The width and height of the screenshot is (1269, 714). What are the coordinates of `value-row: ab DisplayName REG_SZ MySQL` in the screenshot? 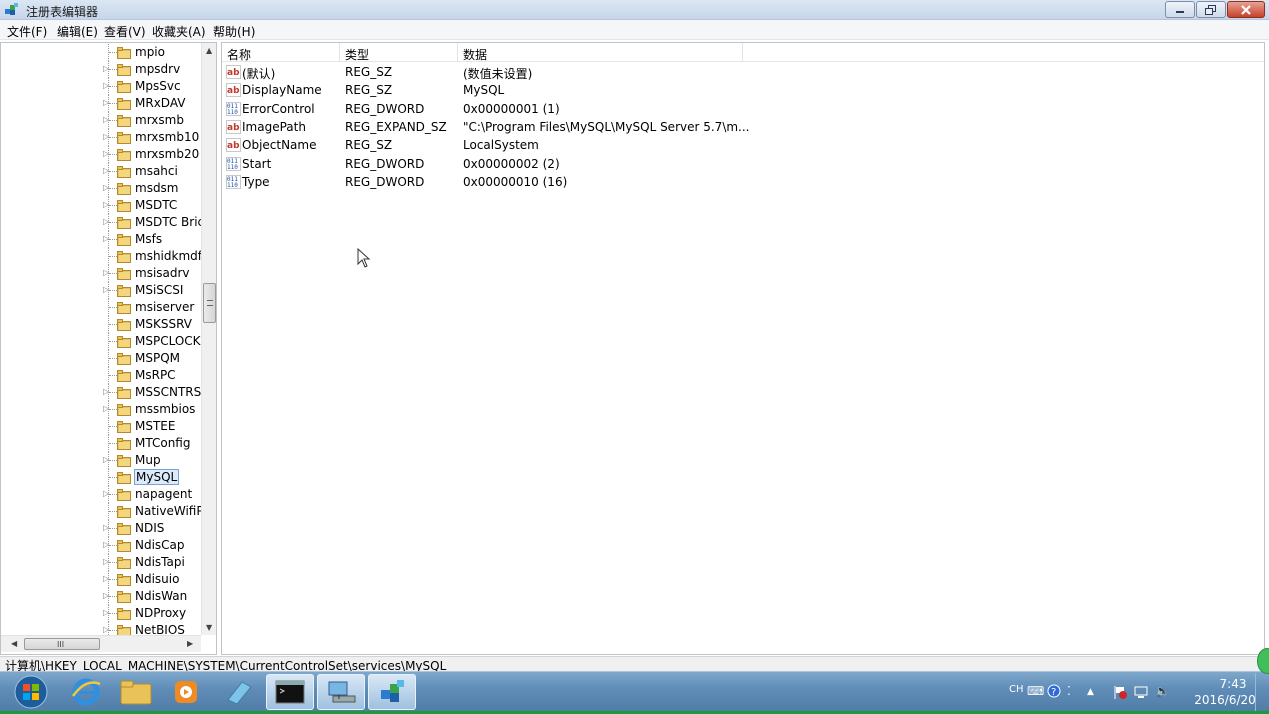 It's located at (743, 90).